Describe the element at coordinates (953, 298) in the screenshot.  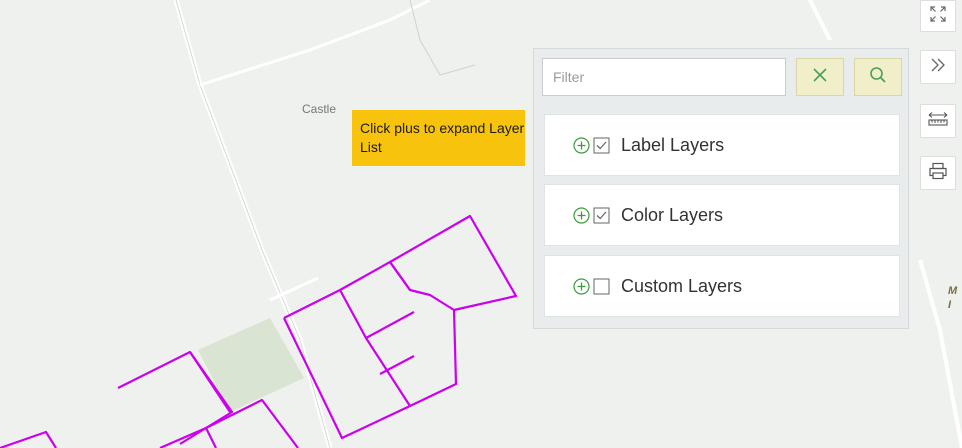
I see `map-edge-label: MI` at that location.